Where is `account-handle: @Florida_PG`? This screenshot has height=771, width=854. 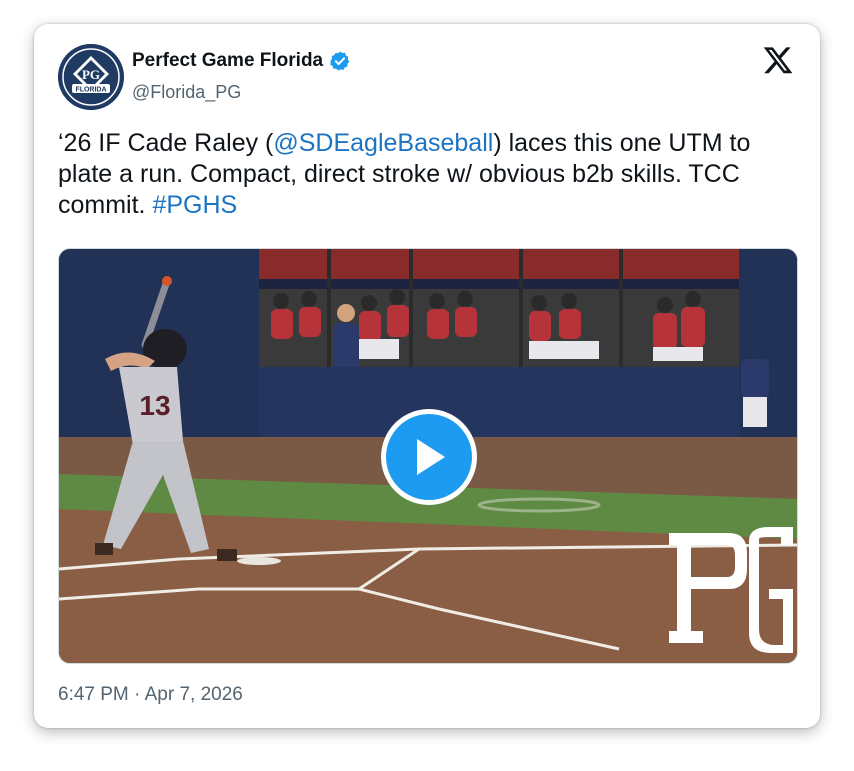 account-handle: @Florida_PG is located at coordinates (186, 92).